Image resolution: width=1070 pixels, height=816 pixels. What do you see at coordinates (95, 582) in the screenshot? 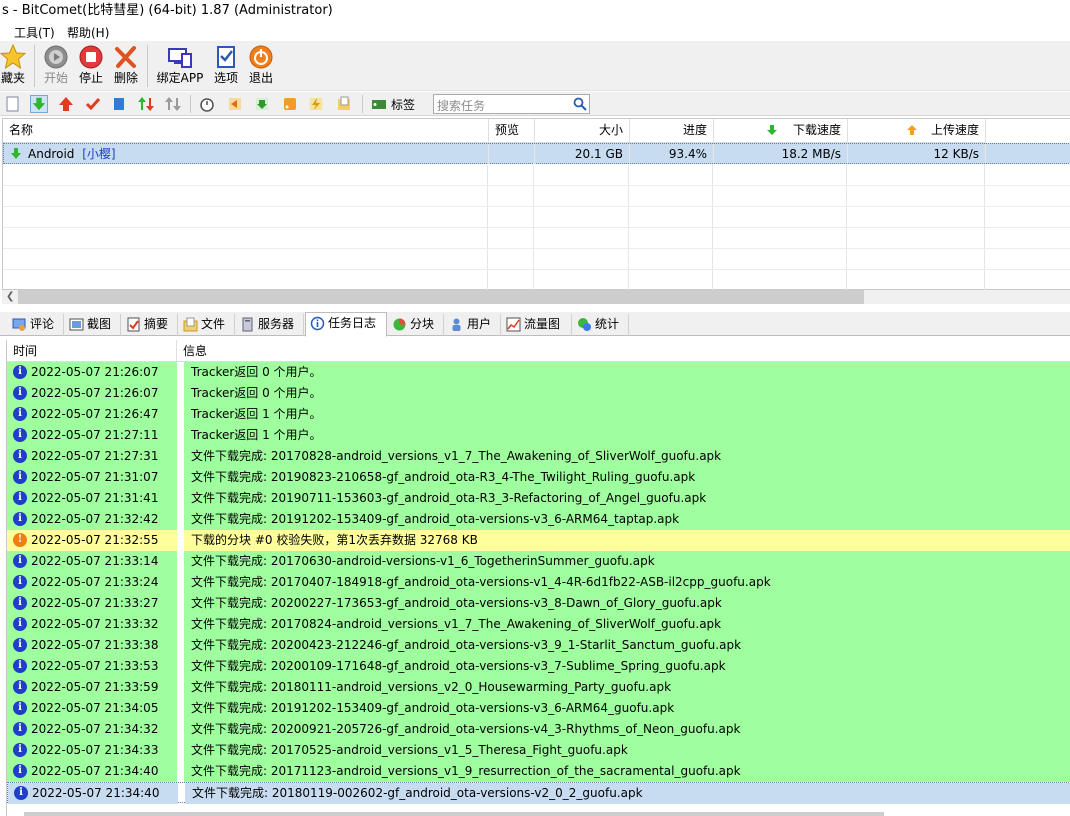
I see `log-time: 2022-05-07 21:33:24` at bounding box center [95, 582].